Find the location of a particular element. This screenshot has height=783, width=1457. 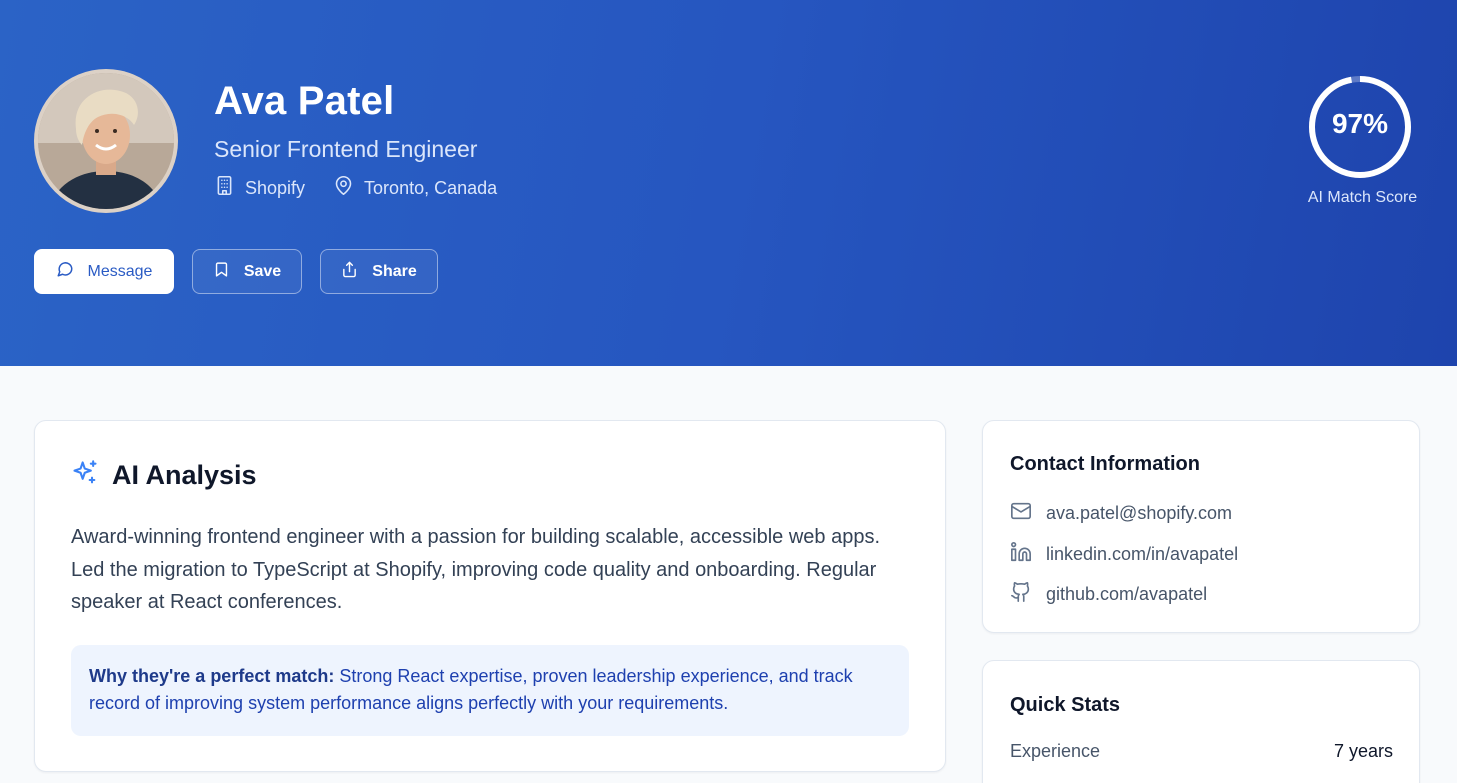

linkedin-icon is located at coordinates (1028, 554).